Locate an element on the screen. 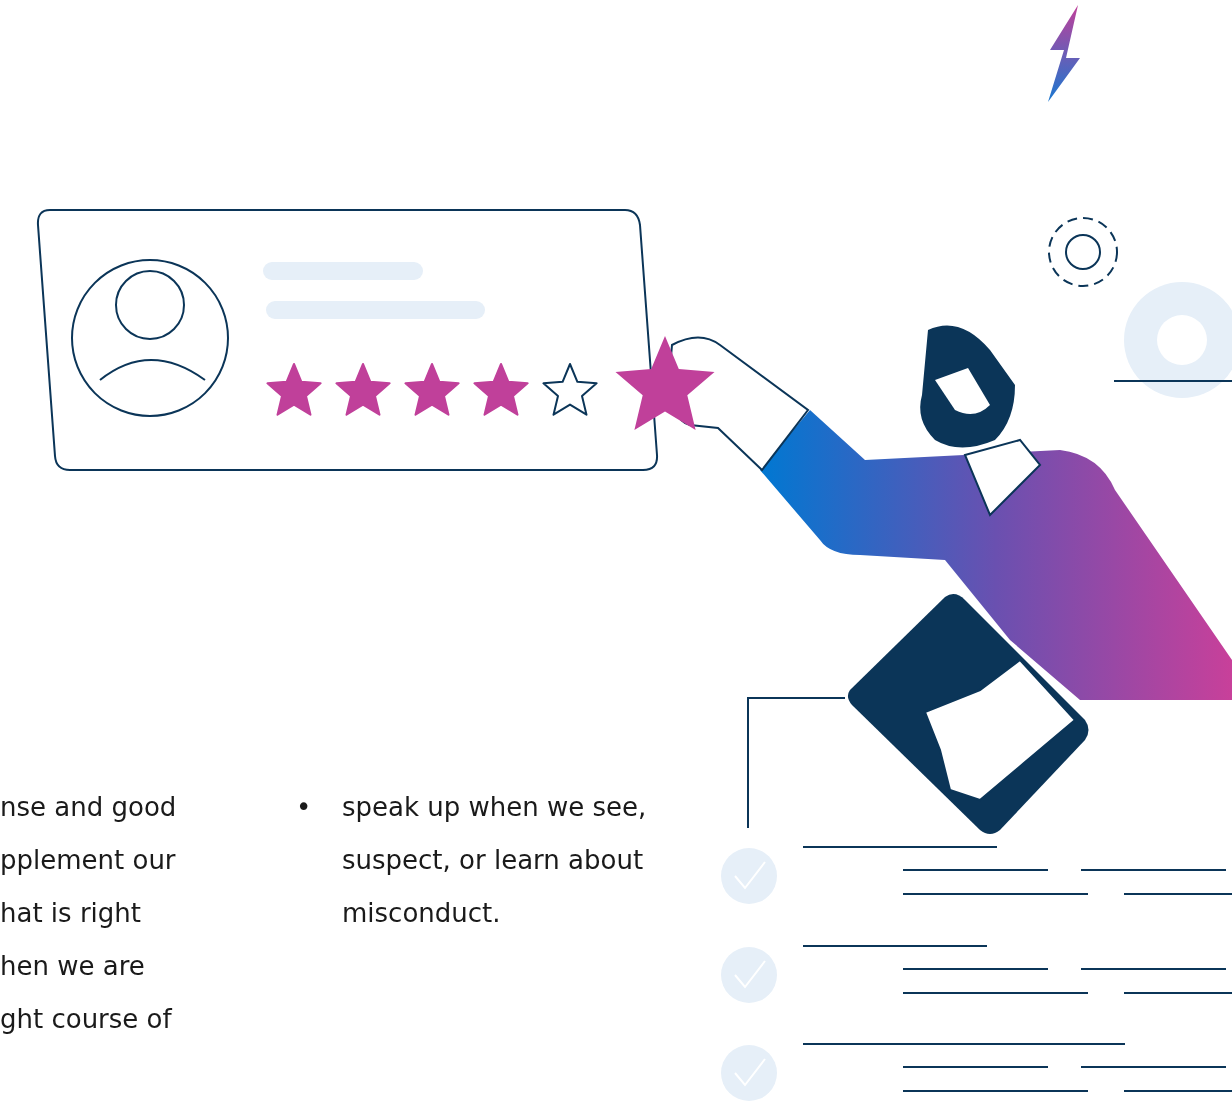 This screenshot has height=1116, width=1232. bullet-text: speak up when we see, suspect, or learn about misconduct. is located at coordinates (495, 860).